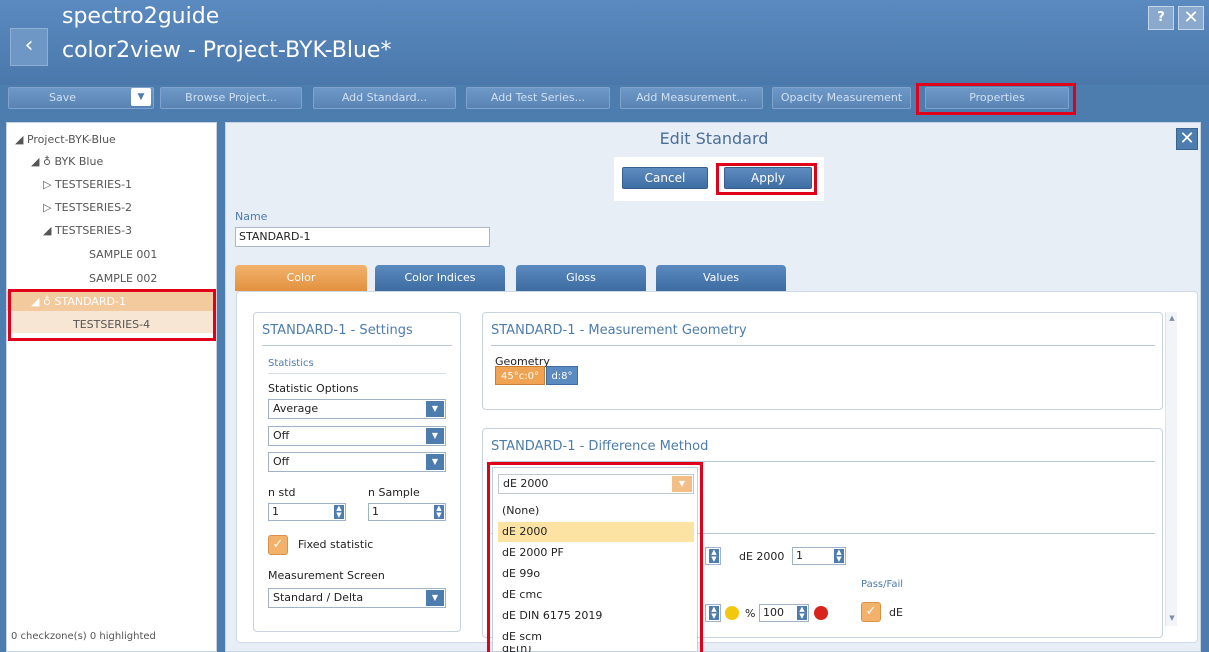 This screenshot has height=652, width=1209. I want to click on tab-color-indices: Color Indices, so click(440, 278).